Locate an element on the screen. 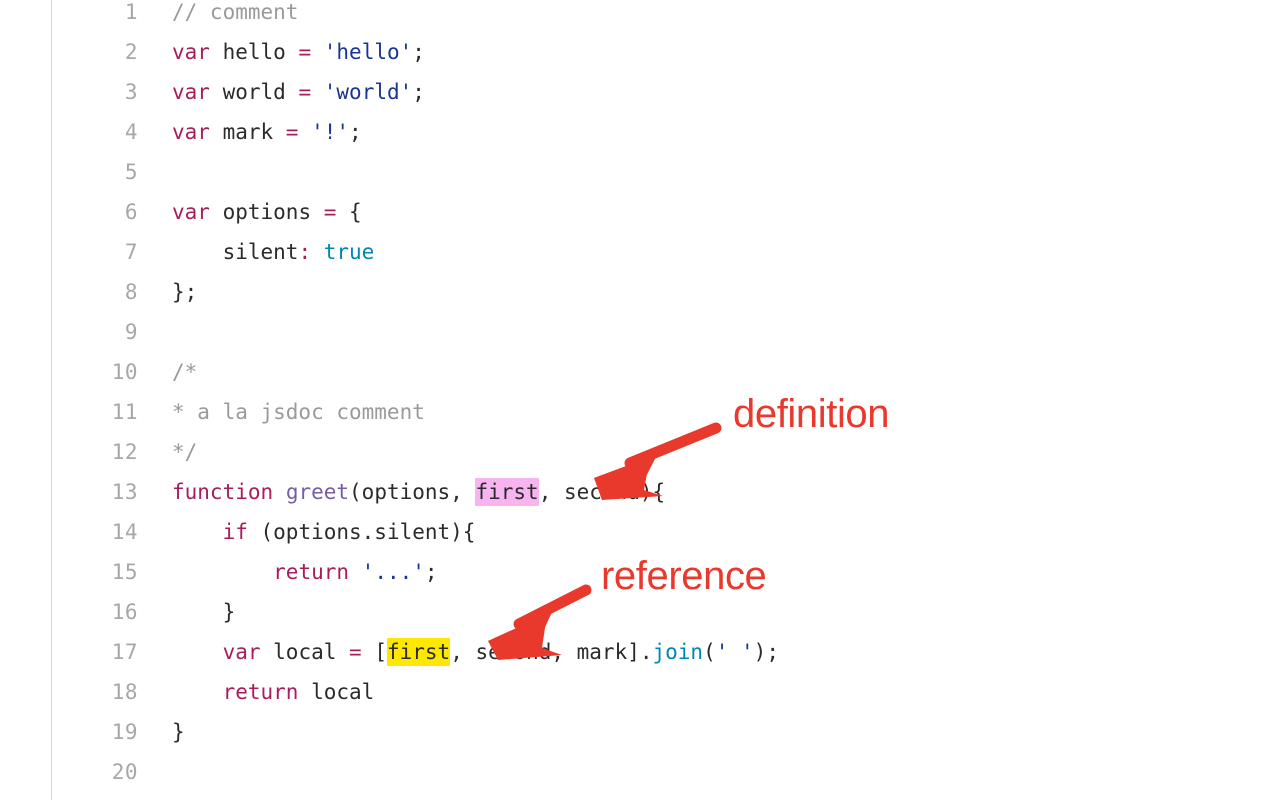  code-line-content: var hello = 'hello'; is located at coordinates (298, 52).